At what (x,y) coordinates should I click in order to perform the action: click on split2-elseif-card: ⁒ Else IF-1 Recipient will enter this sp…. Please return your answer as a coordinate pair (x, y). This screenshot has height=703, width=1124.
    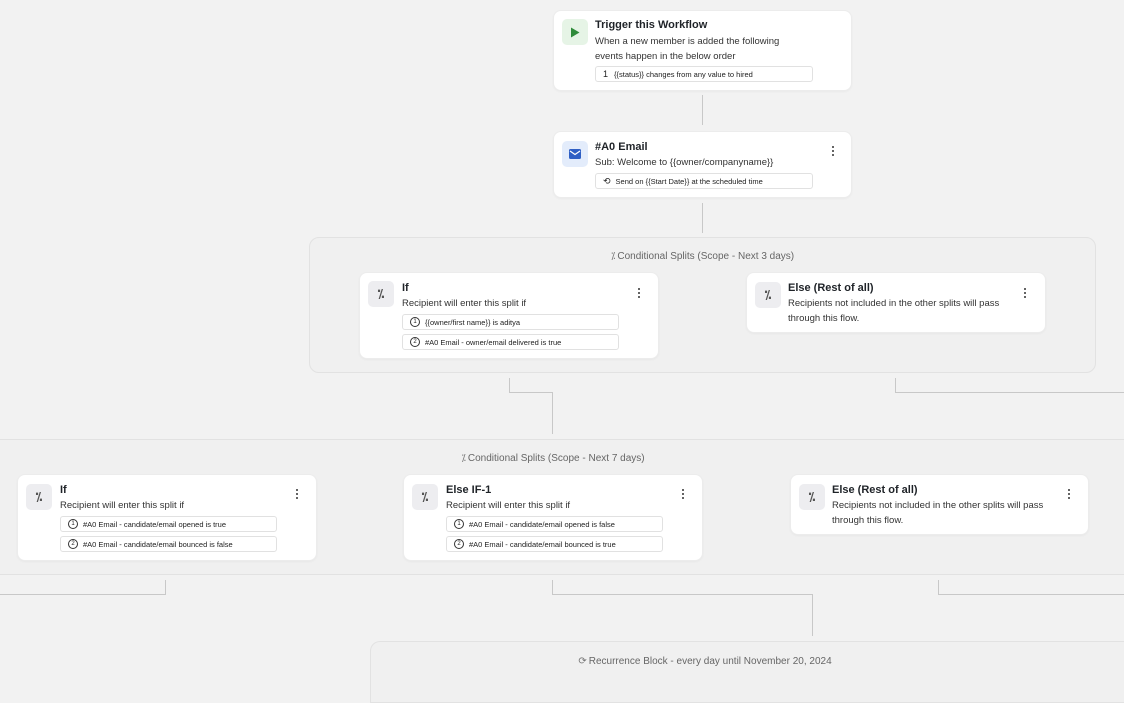
    Looking at the image, I should click on (553, 517).